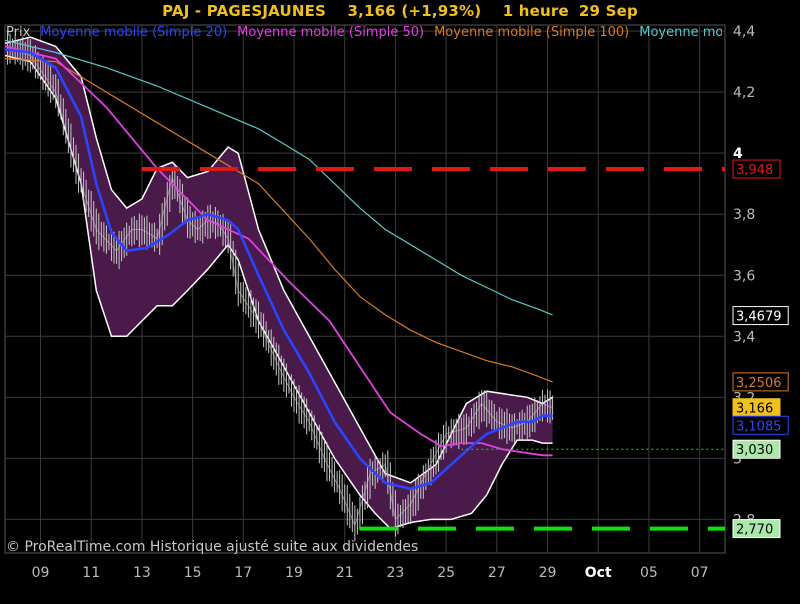 This screenshot has width=800, height=604. I want to click on x-tick-label: 17, so click(243, 573).